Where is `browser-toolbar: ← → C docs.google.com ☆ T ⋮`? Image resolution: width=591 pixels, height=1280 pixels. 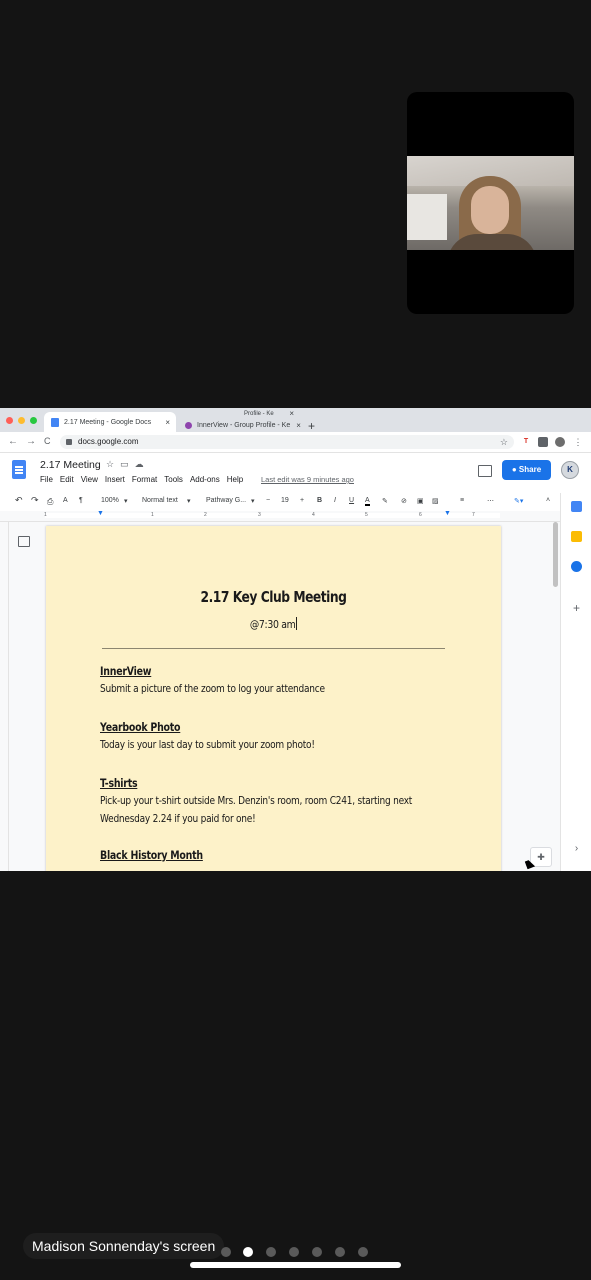
browser-toolbar: ← → C docs.google.com ☆ T ⋮ is located at coordinates (295, 442).